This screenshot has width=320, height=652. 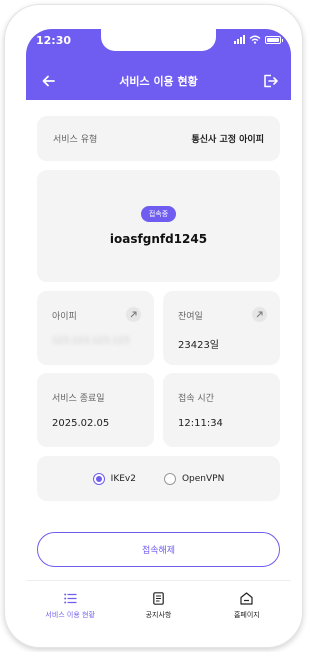 I want to click on protocol-label: OpenVPN, so click(x=203, y=478).